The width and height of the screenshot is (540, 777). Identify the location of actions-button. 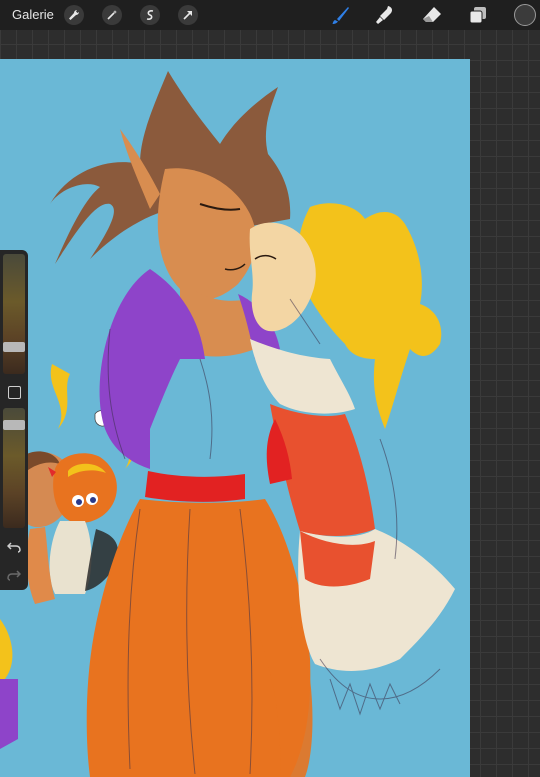
(74, 15).